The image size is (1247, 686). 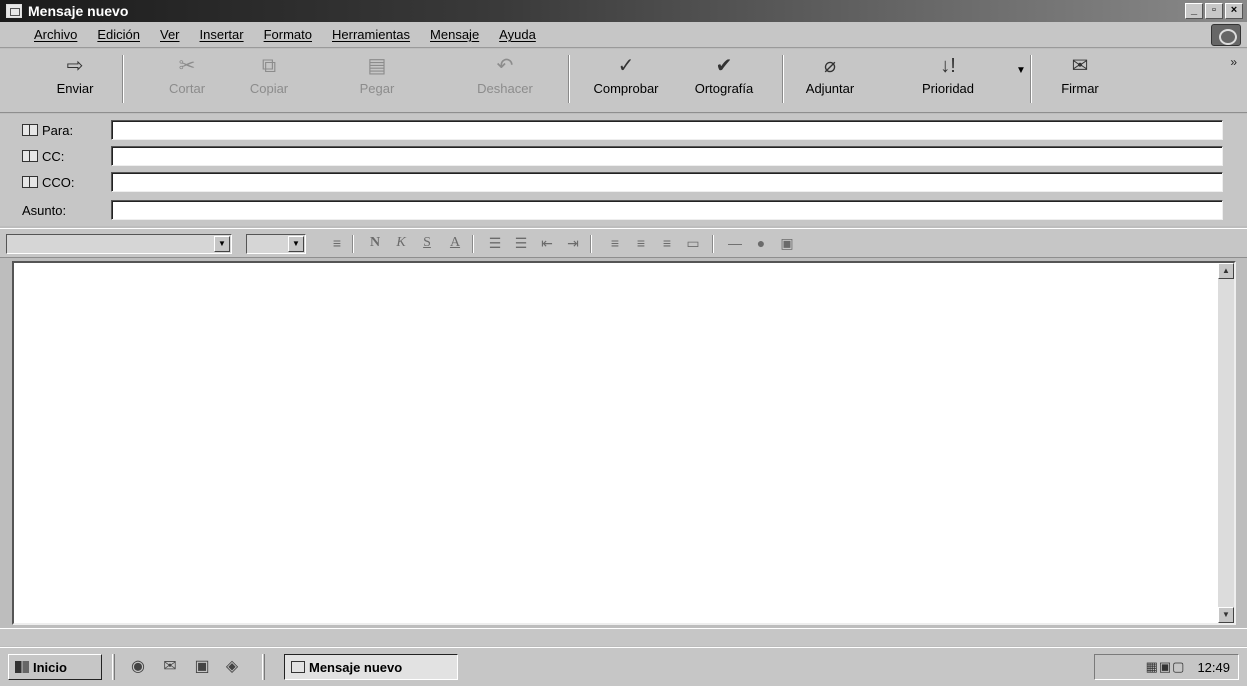 I want to click on paragraph-style-icon: ≡, so click(x=337, y=243).